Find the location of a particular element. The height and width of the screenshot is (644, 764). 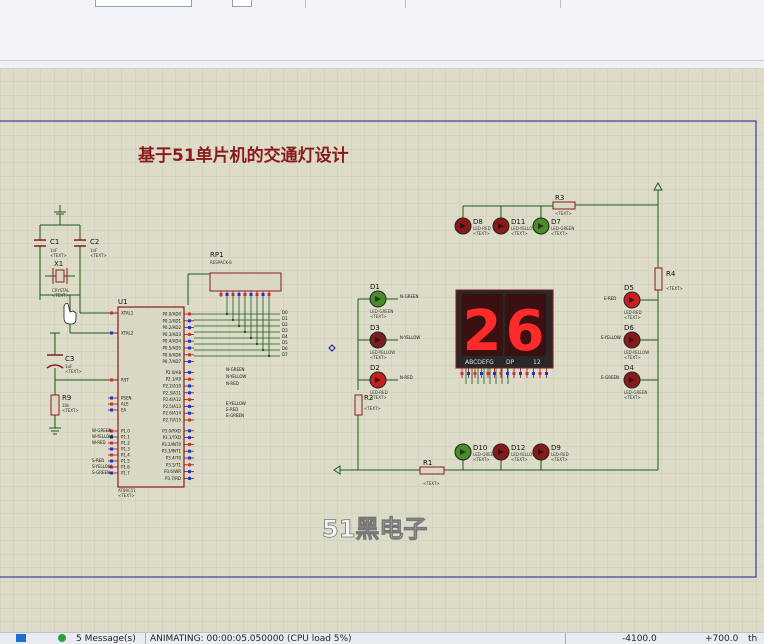

c2-ref: C2 is located at coordinates (94, 242).